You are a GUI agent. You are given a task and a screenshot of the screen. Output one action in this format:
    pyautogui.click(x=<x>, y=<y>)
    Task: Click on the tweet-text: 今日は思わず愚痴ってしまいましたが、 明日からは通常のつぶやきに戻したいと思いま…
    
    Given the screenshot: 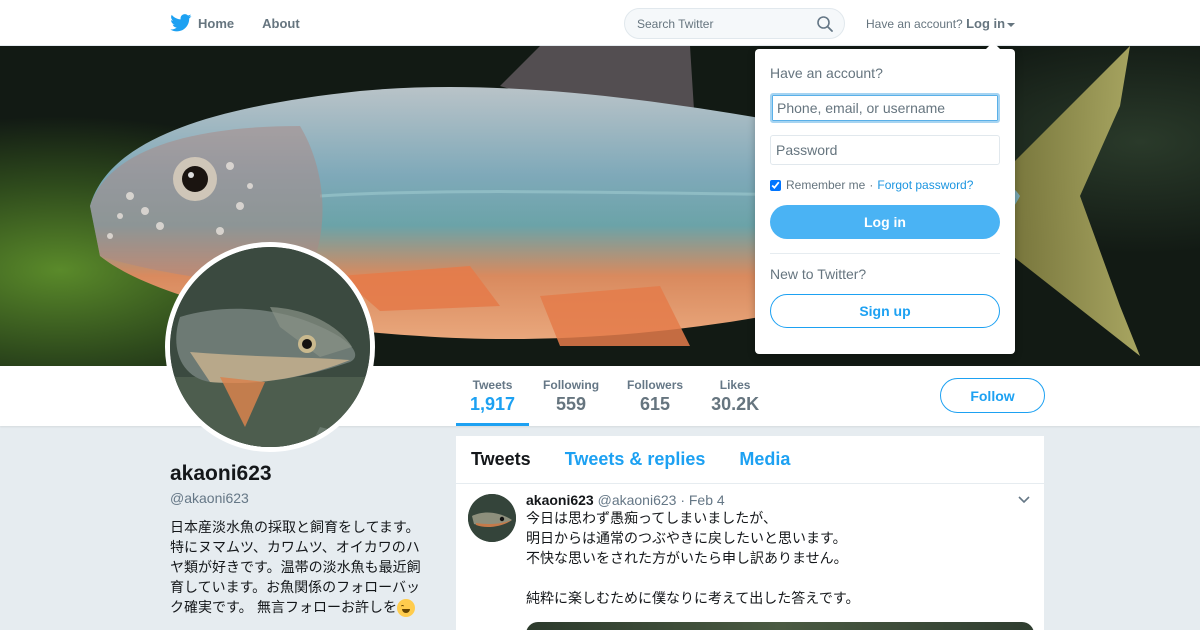 What is the action you would take?
    pyautogui.click(x=693, y=559)
    